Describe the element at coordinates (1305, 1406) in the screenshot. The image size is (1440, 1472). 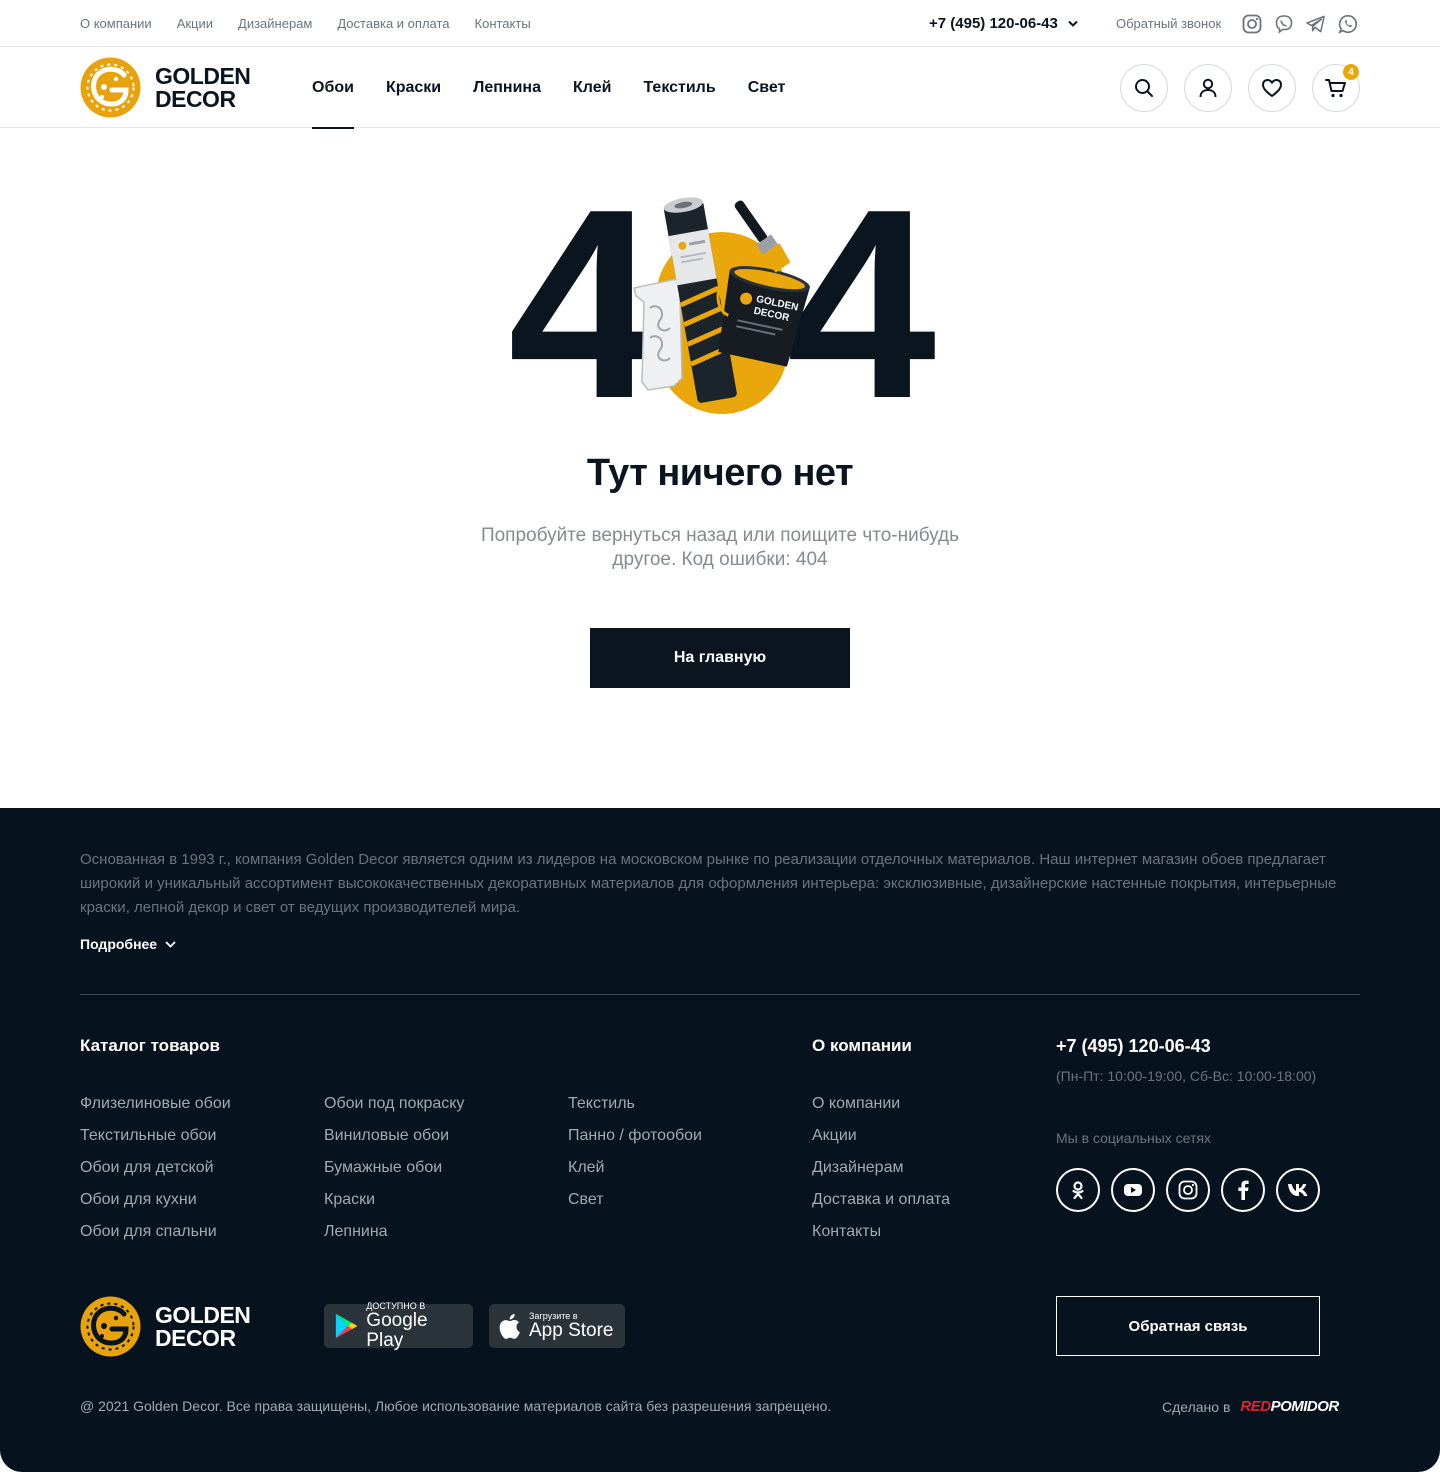
I see `red-pomidor-white: POMIDOR` at that location.